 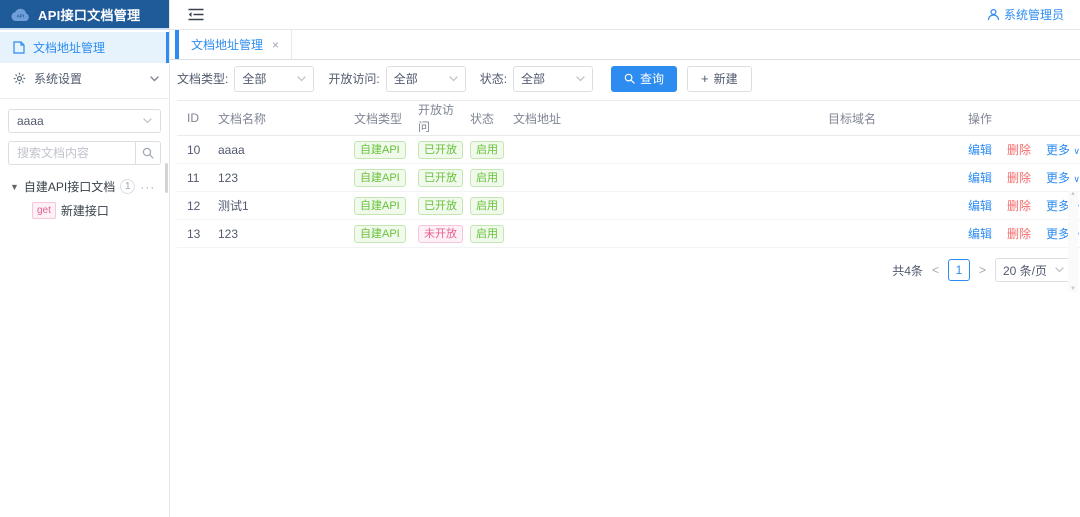 I want to click on sidebar-divider, so click(x=84, y=98).